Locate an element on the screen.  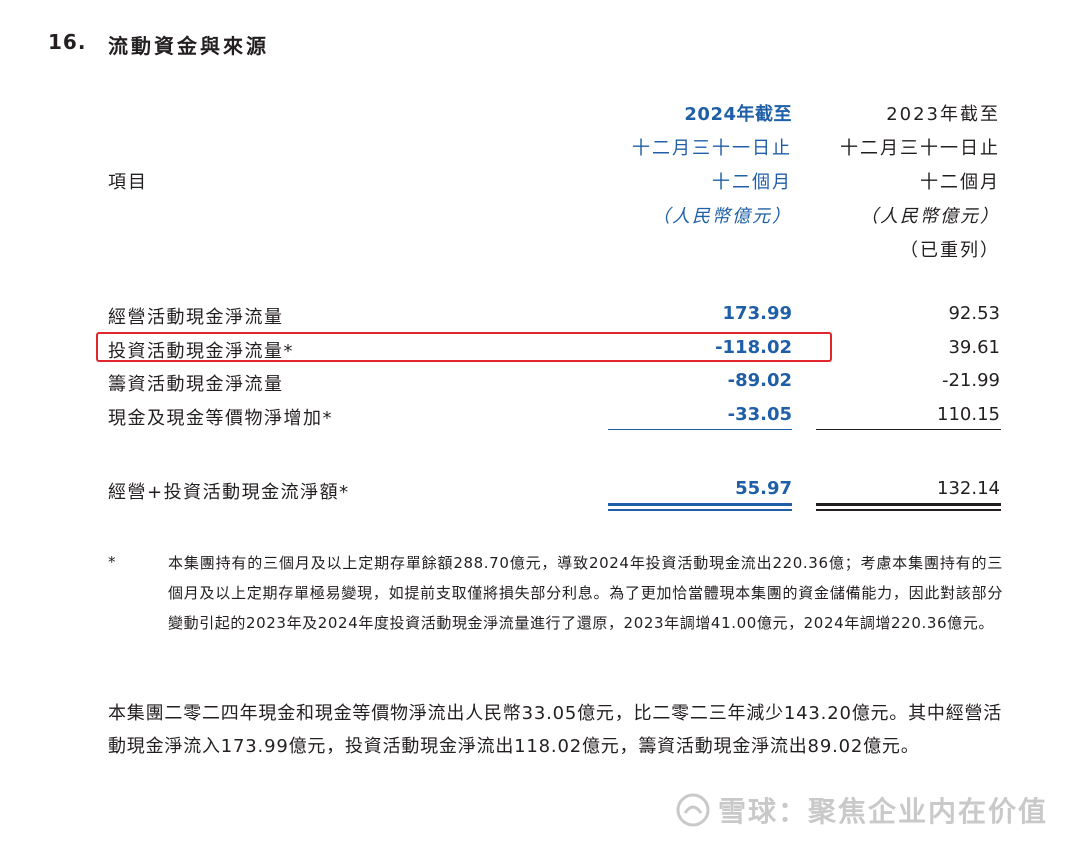
total-rule-2024-top is located at coordinates (700, 504).